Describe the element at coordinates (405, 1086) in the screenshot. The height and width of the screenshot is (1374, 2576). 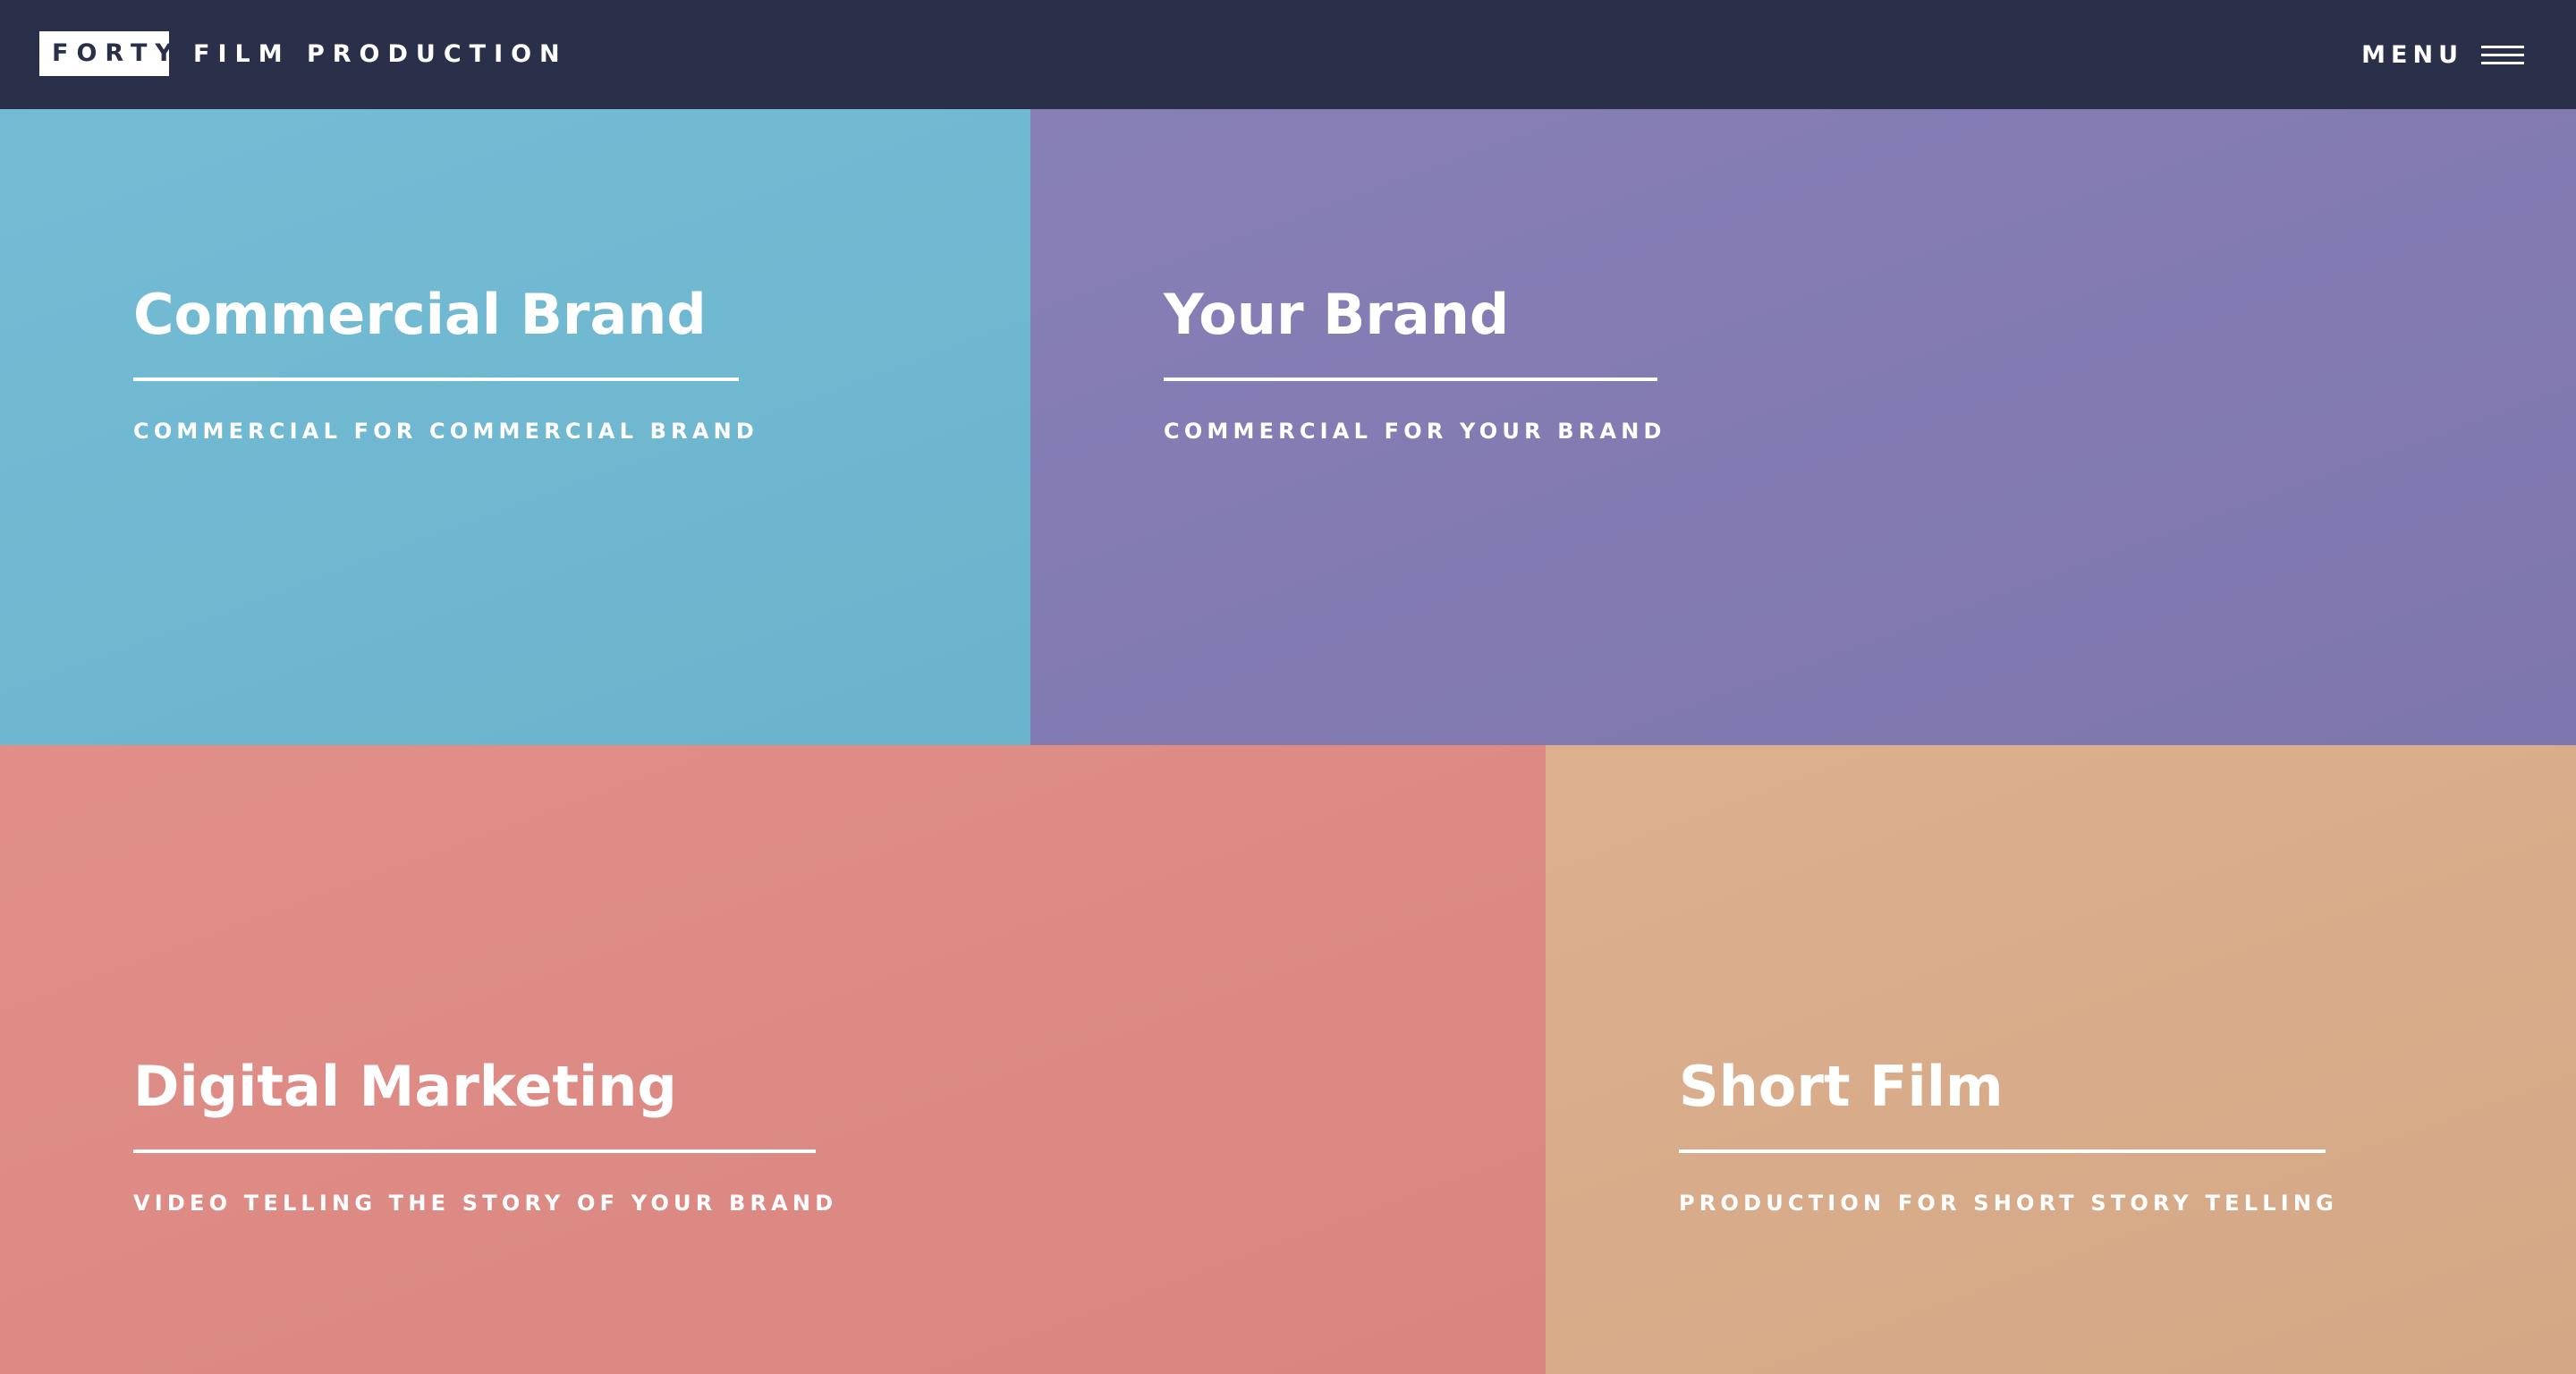
I see `tile-title: Digital Marketing` at that location.